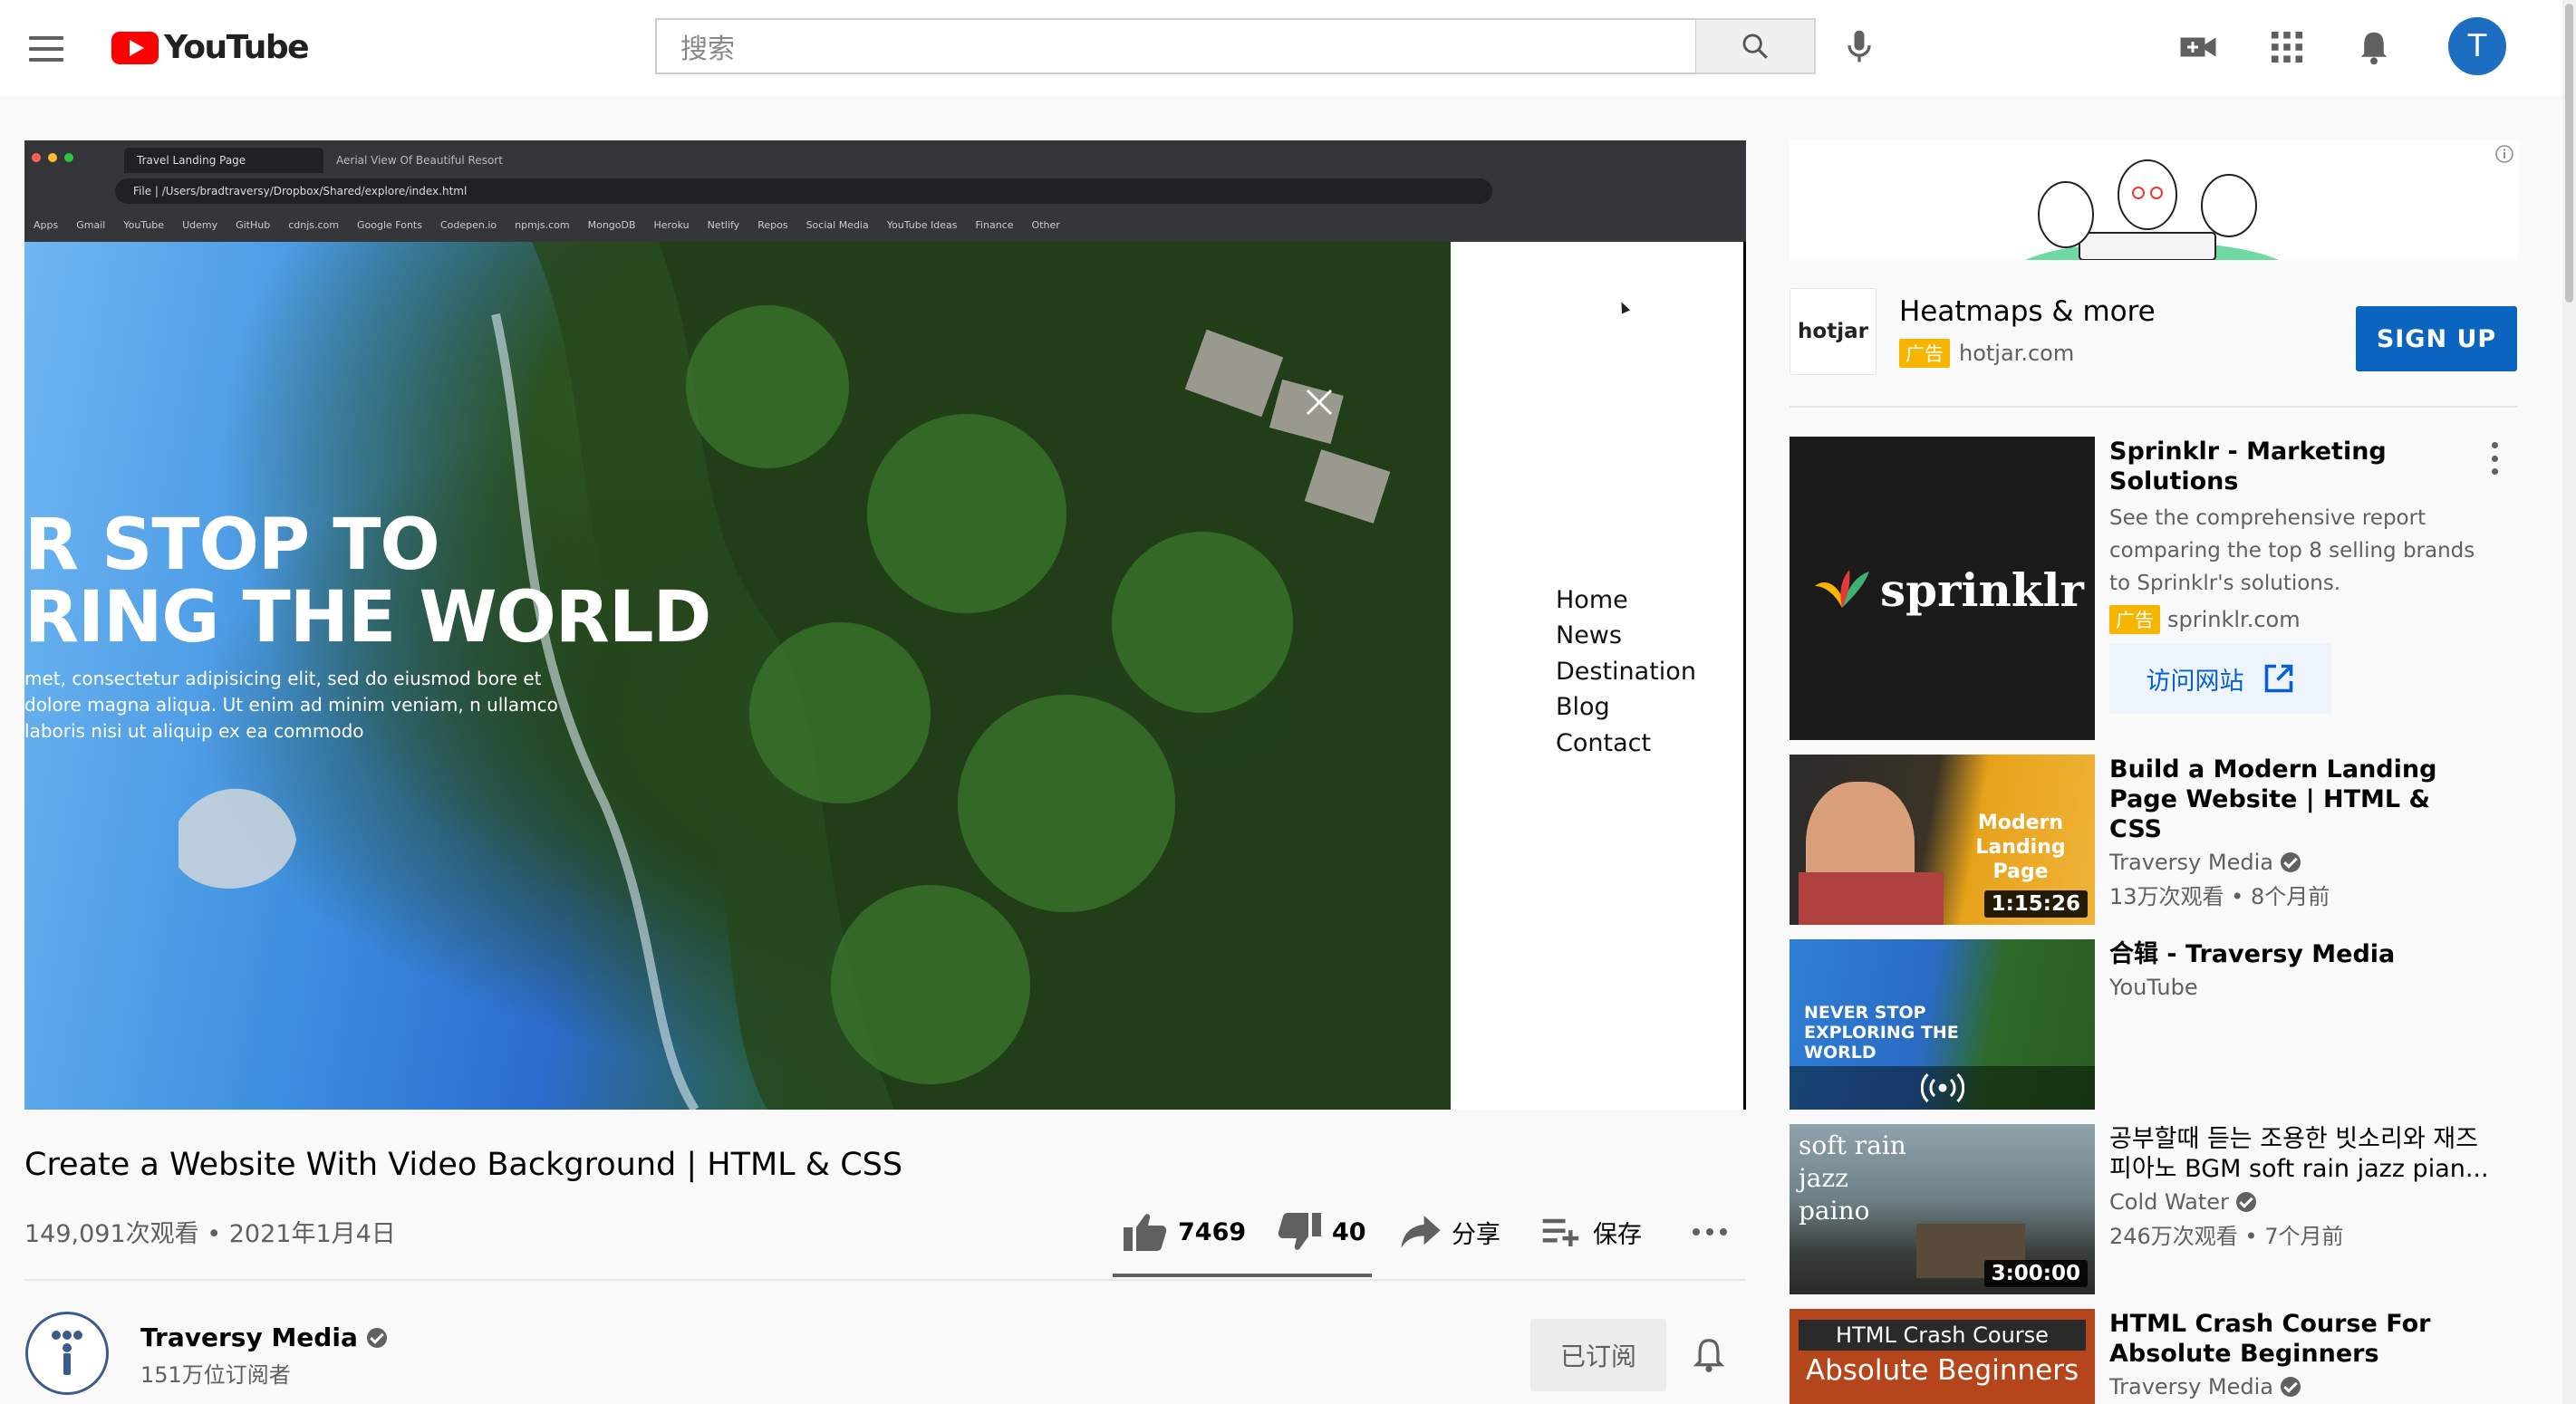 Image resolution: width=2576 pixels, height=1404 pixels. I want to click on visit-site-label: 访问网站, so click(2195, 681).